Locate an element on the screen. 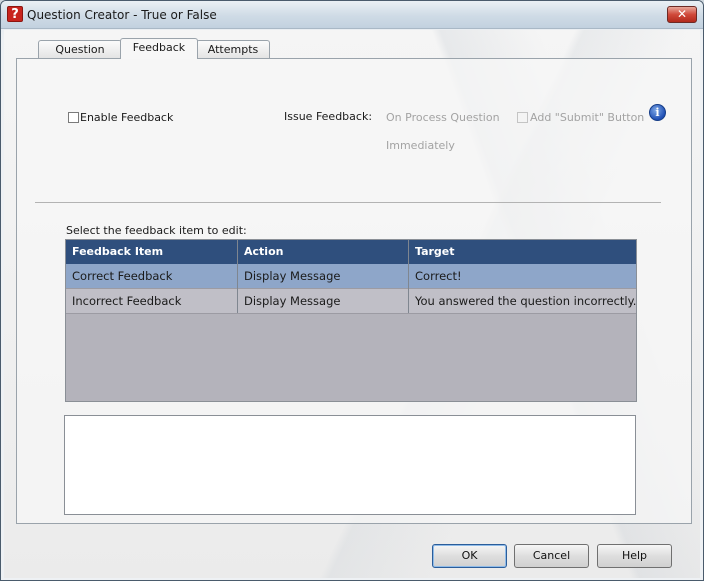  app-help-icon: ? is located at coordinates (15, 14).